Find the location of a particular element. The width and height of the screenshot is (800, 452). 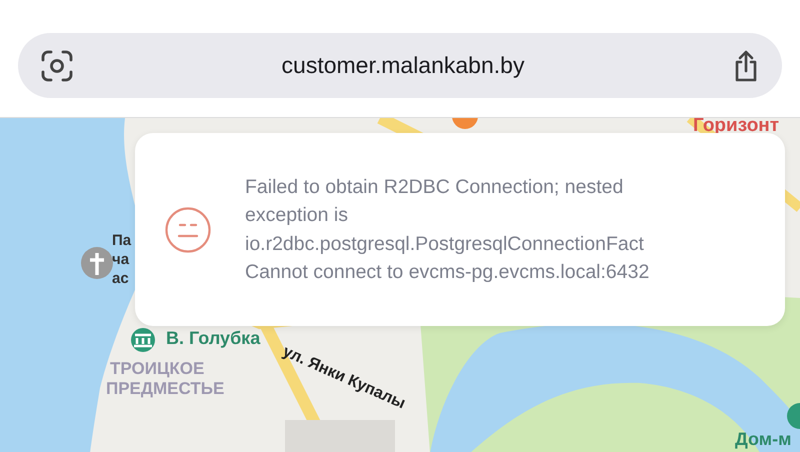

church-icon is located at coordinates (97, 263).